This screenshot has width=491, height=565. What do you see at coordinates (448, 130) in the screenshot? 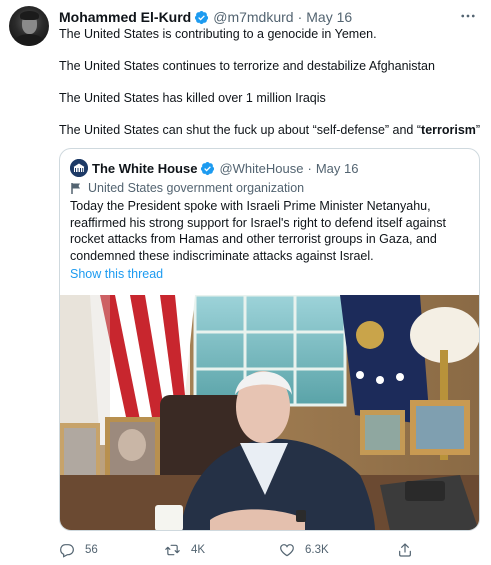
I see `tweet-line-4-bold: terrorism` at bounding box center [448, 130].